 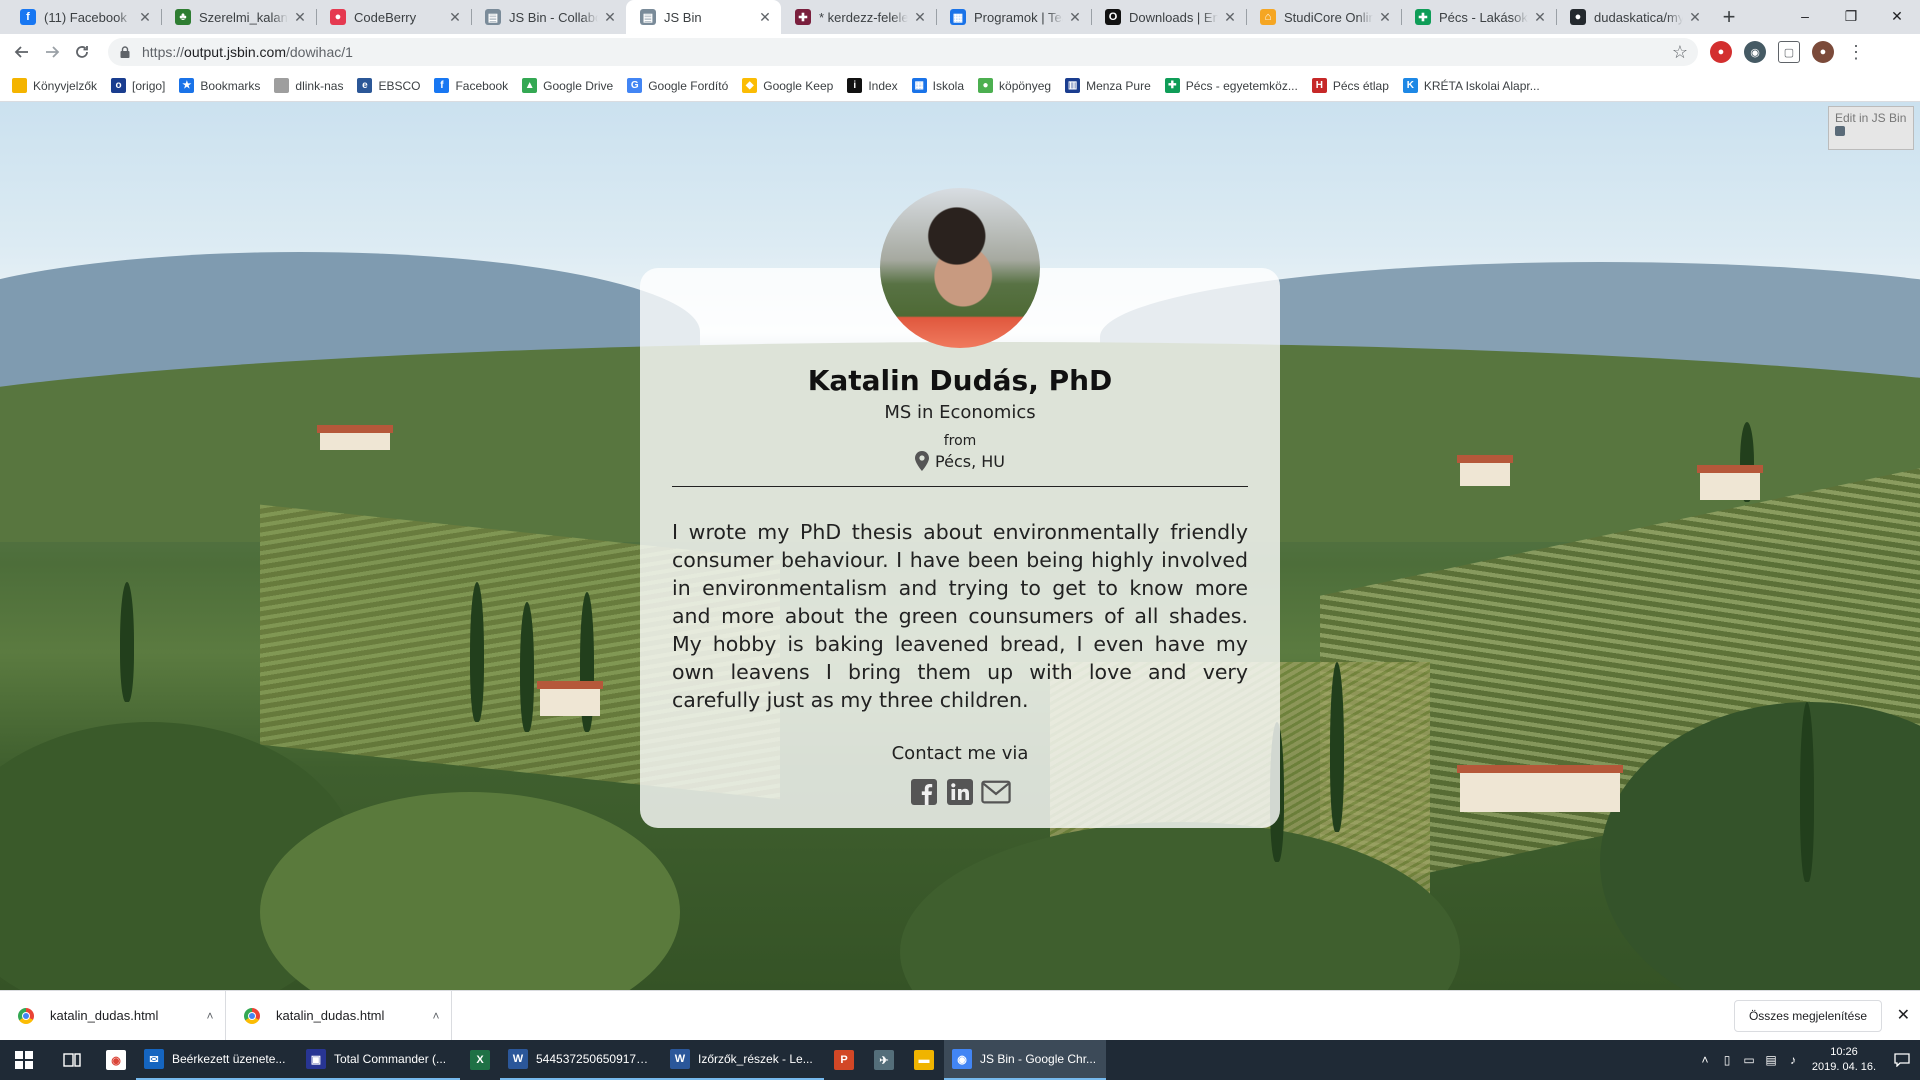 I want to click on tab: ● dudaskatica/my ✕, so click(x=1633, y=17).